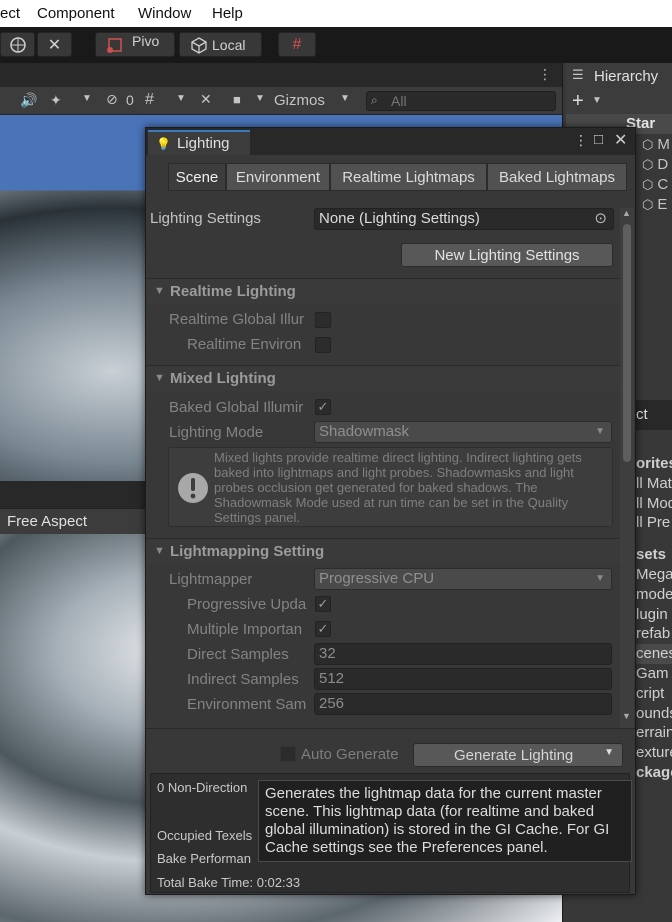 This screenshot has width=672, height=922. I want to click on realtime-env-checkbox, so click(323, 345).